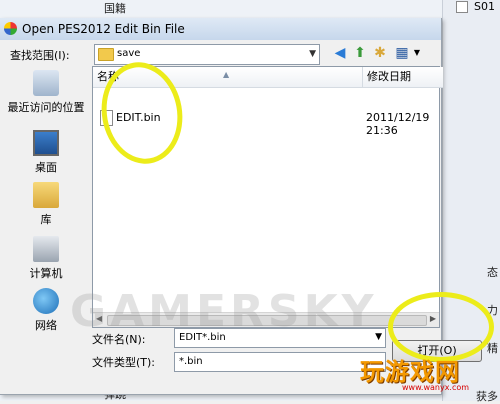  What do you see at coordinates (220, 29) in the screenshot?
I see `dialog-titlebar: Open PES2012 Edit Bin File` at bounding box center [220, 29].